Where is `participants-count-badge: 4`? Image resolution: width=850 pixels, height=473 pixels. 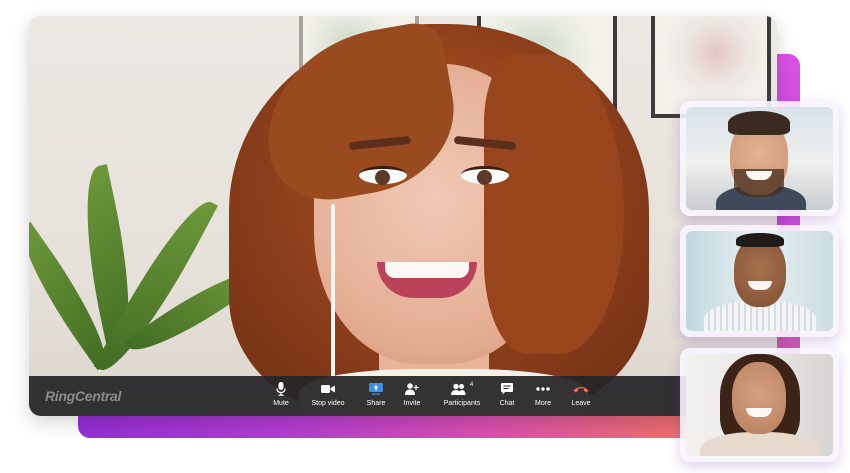
participants-count-badge: 4 is located at coordinates (471, 385).